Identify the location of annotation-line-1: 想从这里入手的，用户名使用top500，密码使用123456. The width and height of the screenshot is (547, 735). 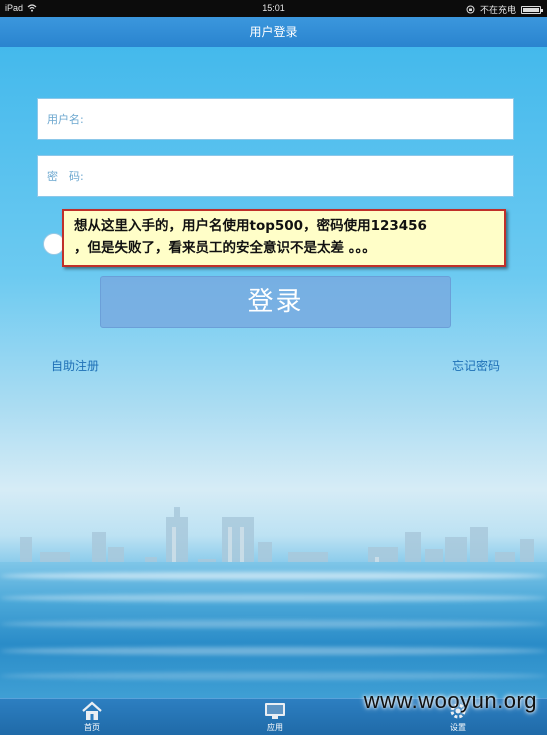
(250, 226).